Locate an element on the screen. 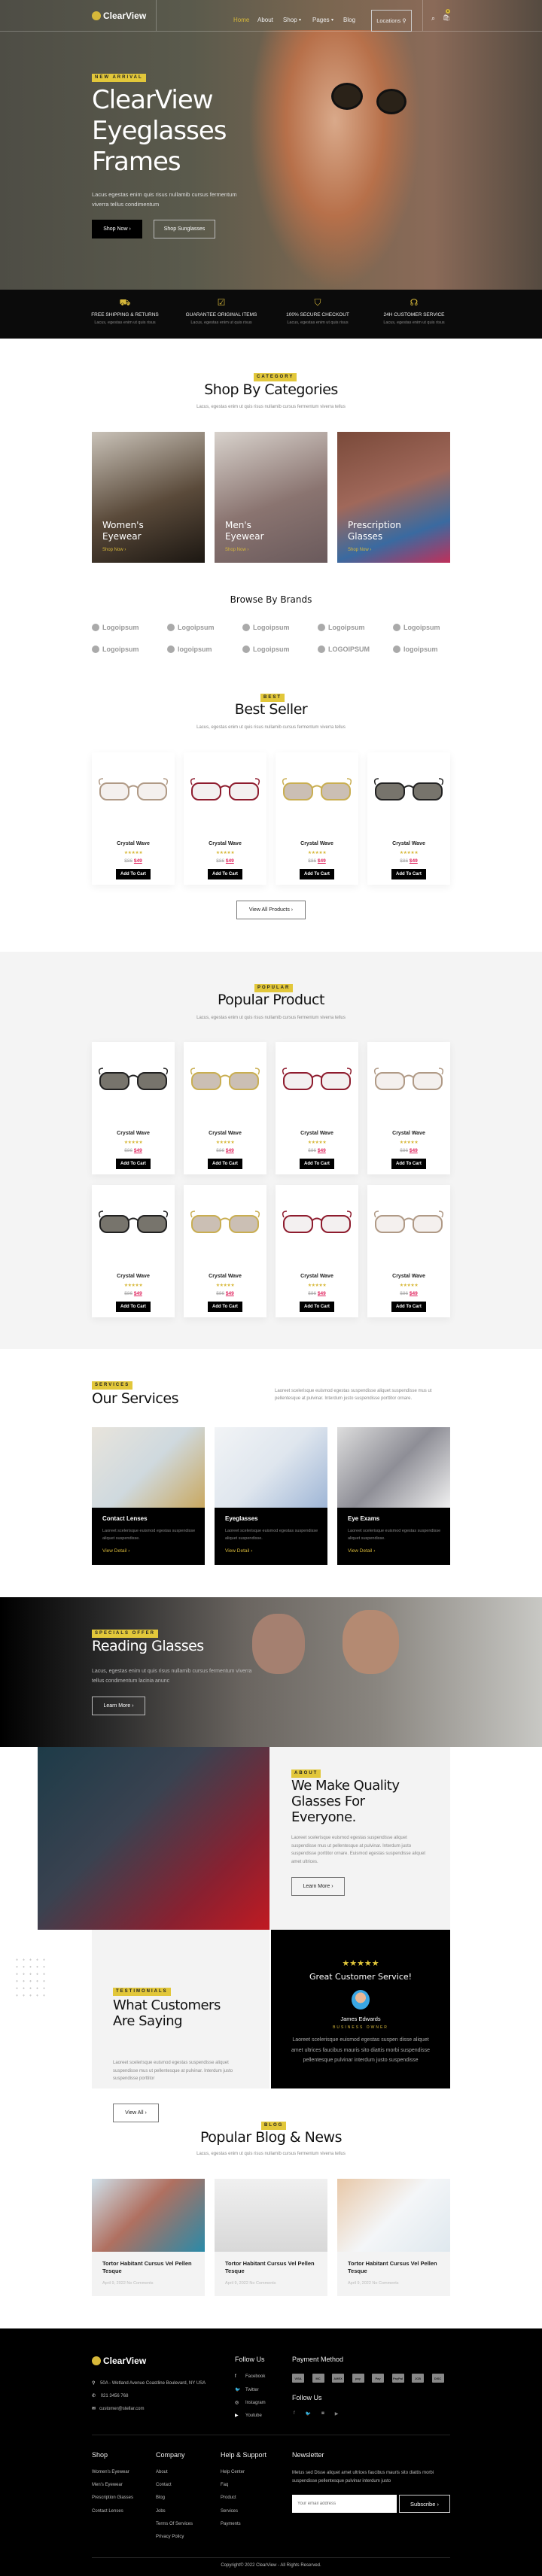 This screenshot has width=542, height=2576. nav-pages: Pages is located at coordinates (321, 20).